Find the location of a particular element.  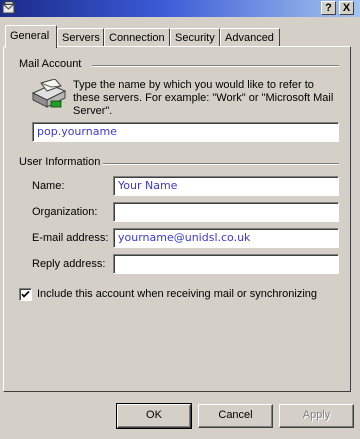

tab-security: Security is located at coordinates (195, 37).